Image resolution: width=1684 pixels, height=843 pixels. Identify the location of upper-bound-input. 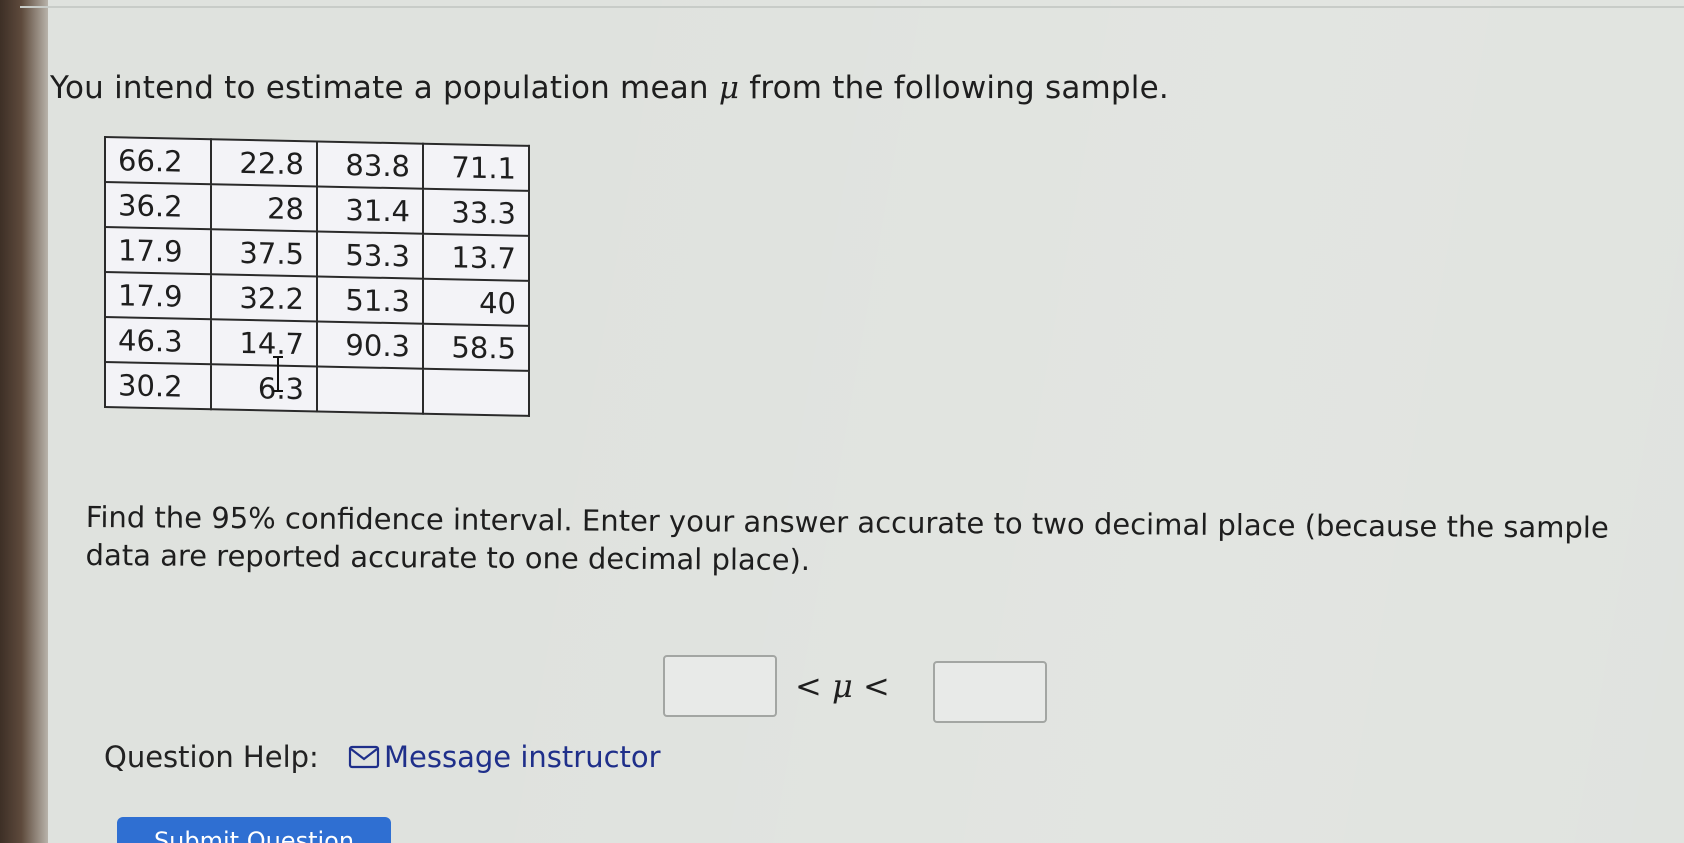
(990, 692).